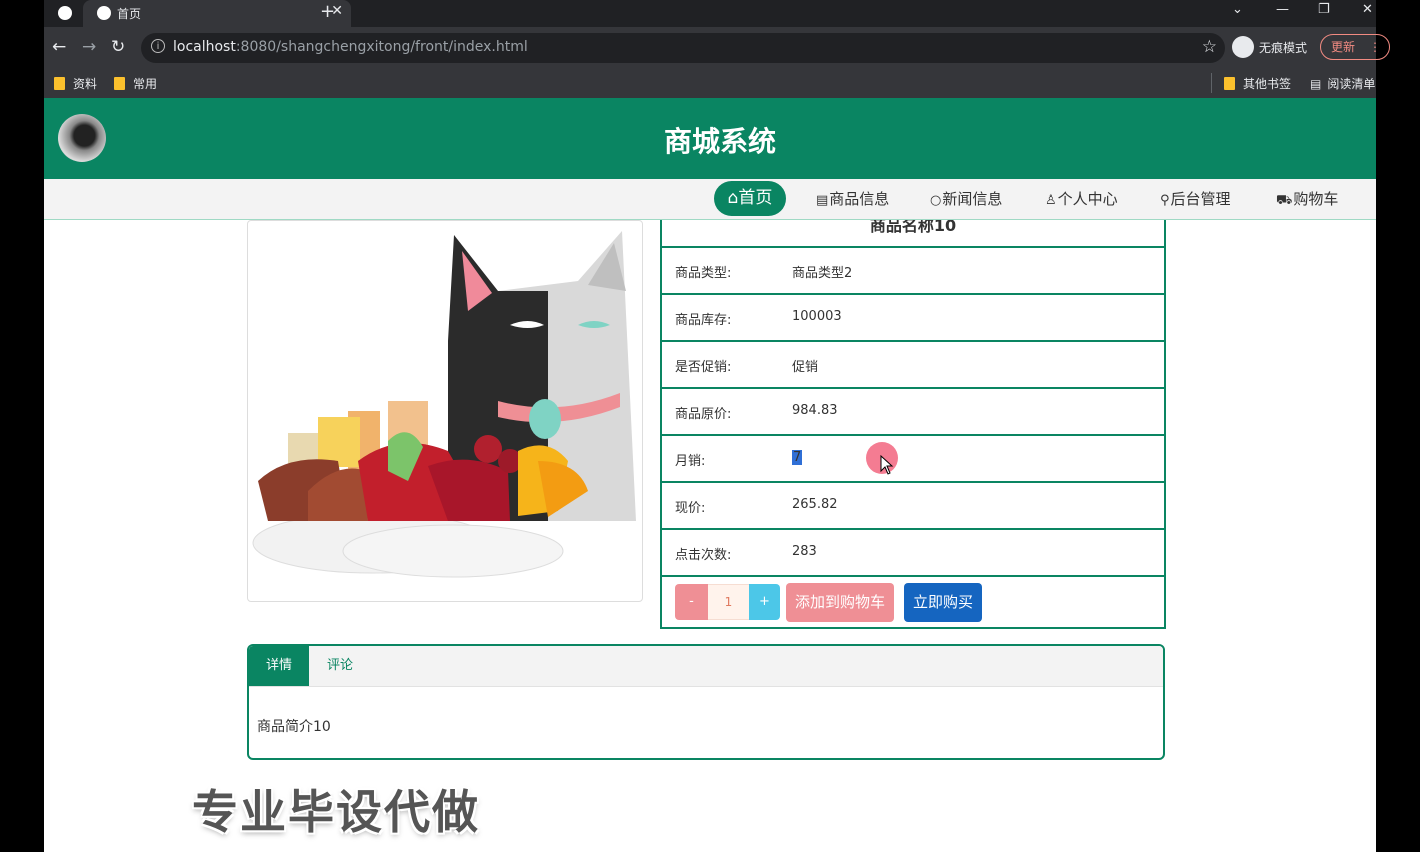 The width and height of the screenshot is (1420, 852). What do you see at coordinates (887, 465) in the screenshot?
I see `mouse-cursor-icon` at bounding box center [887, 465].